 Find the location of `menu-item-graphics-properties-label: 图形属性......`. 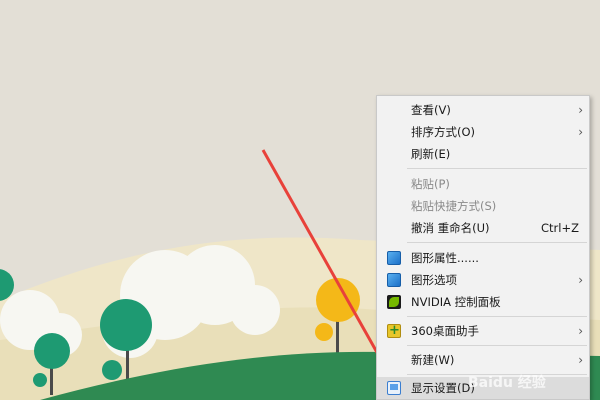

menu-item-graphics-properties-label: 图形属性...... is located at coordinates (445, 258).